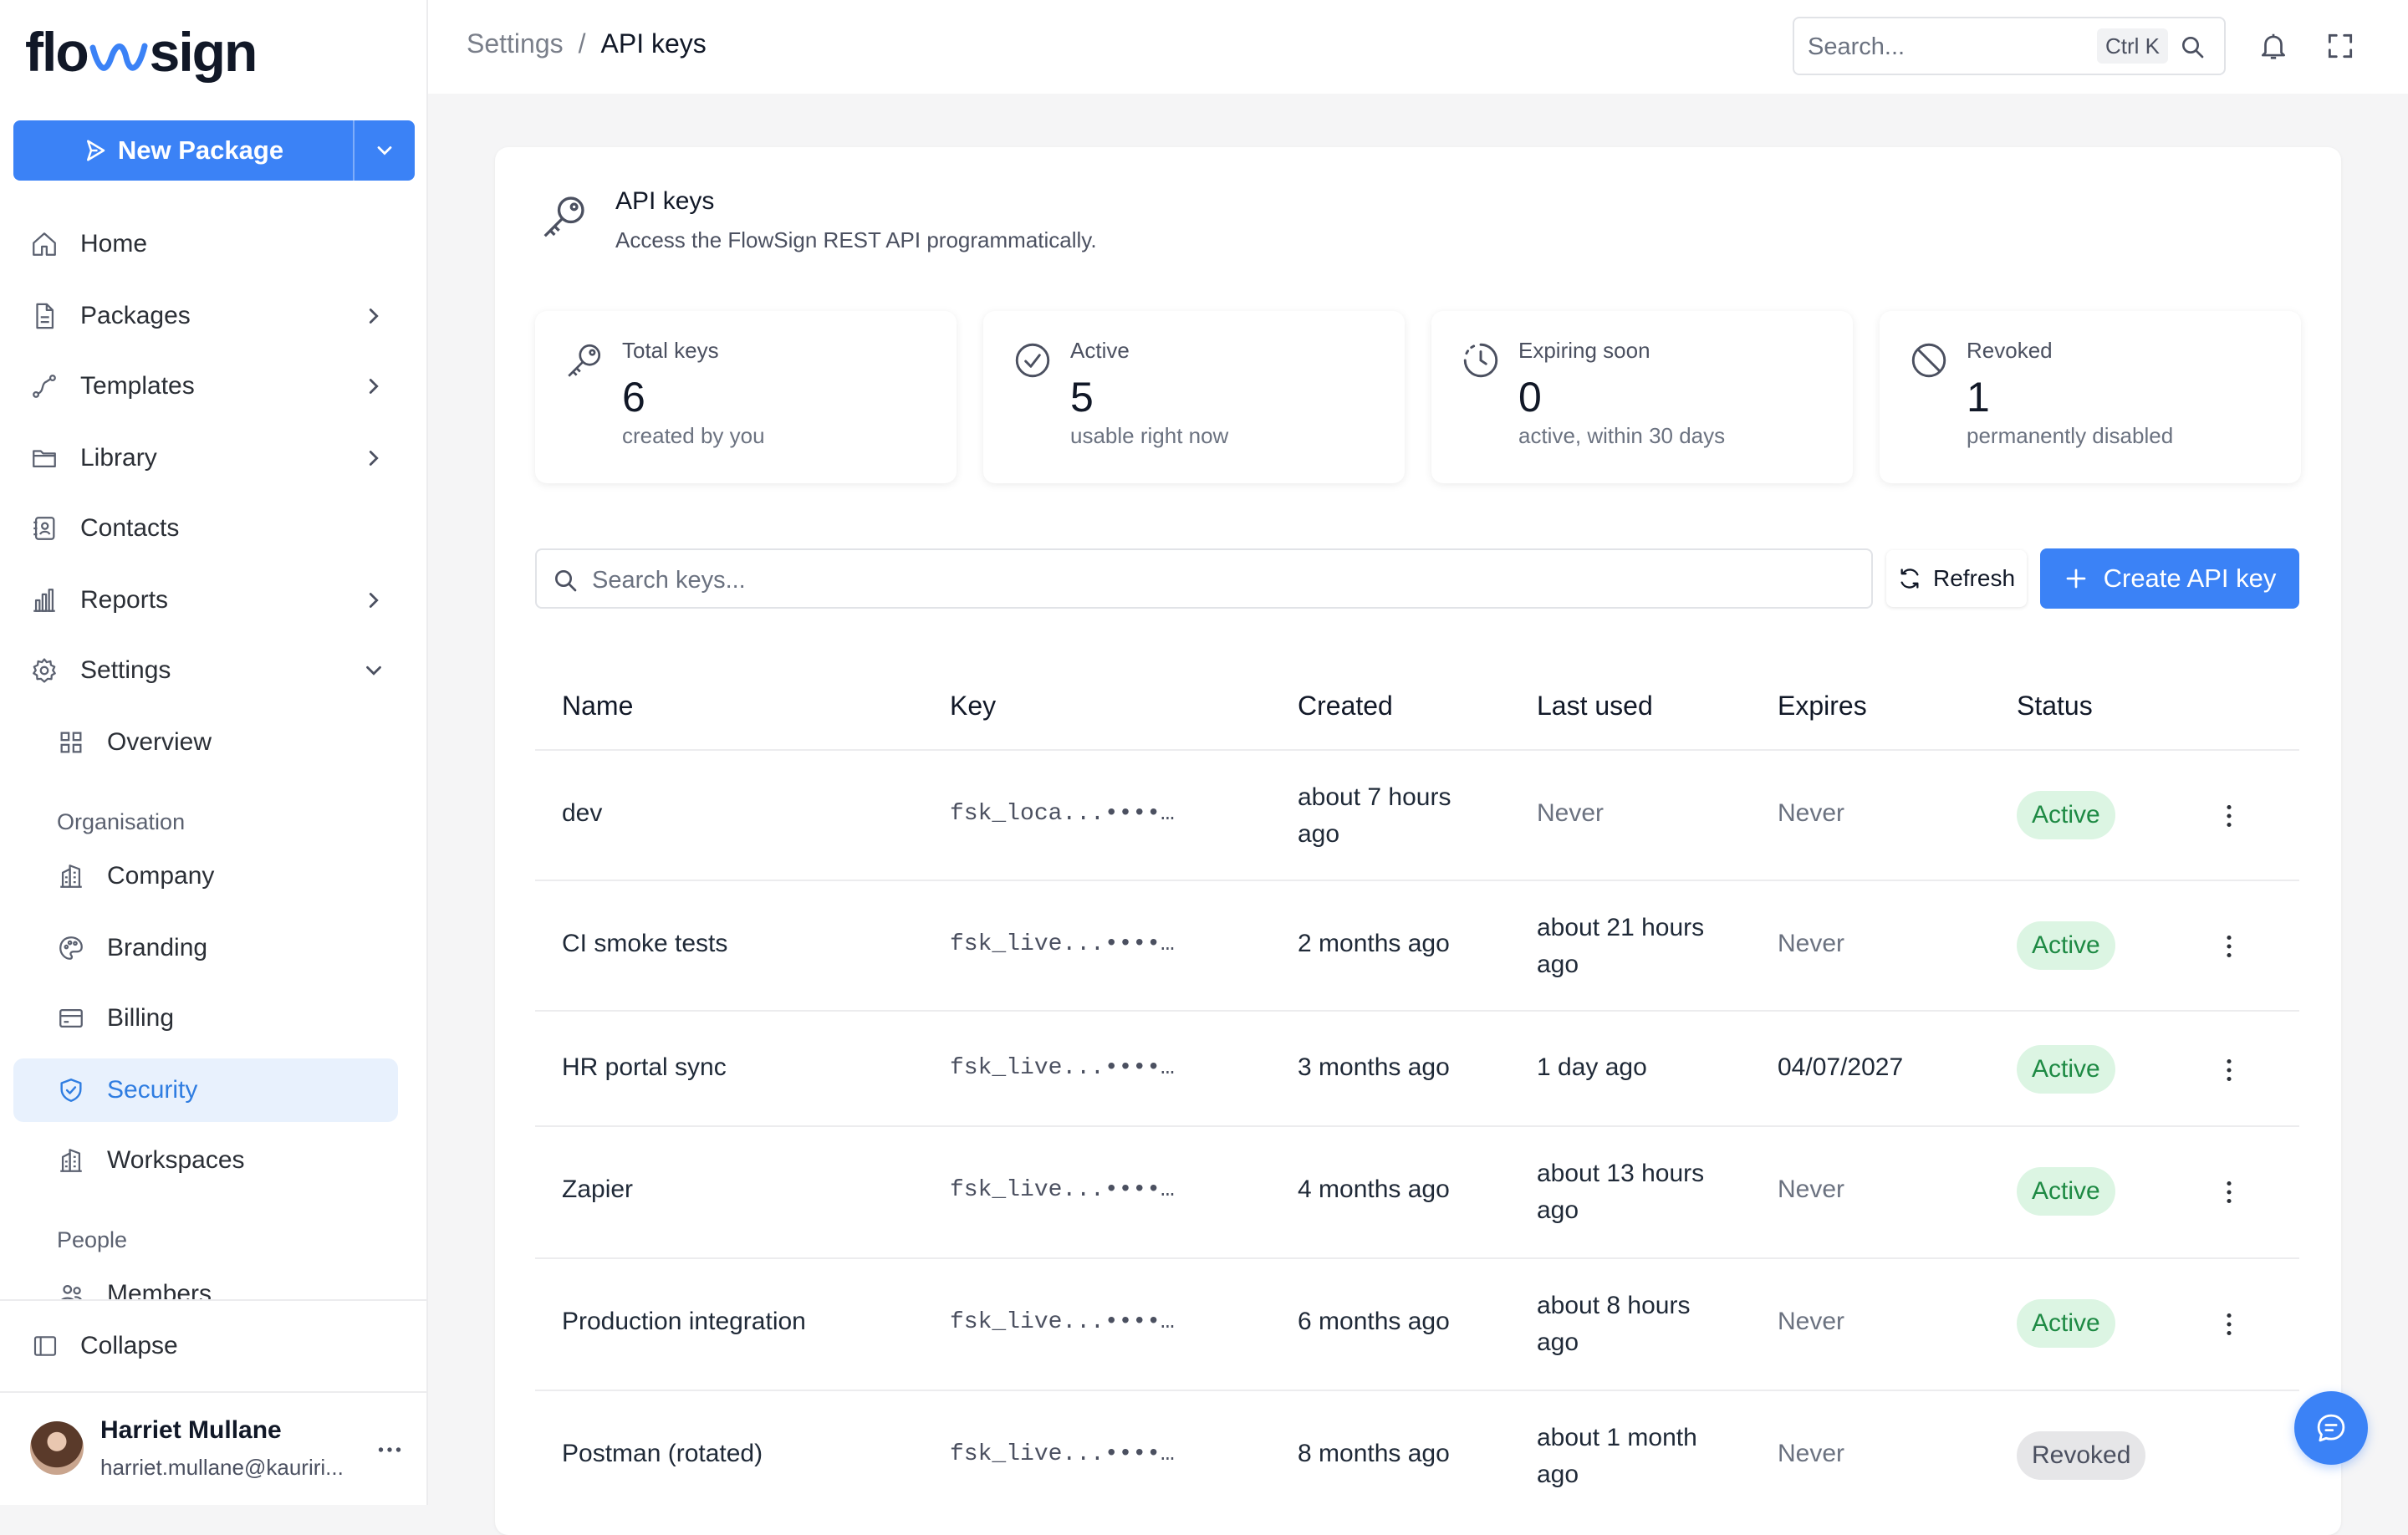 This screenshot has height=1535, width=2408. I want to click on refresh-label: Refresh, so click(1974, 578).